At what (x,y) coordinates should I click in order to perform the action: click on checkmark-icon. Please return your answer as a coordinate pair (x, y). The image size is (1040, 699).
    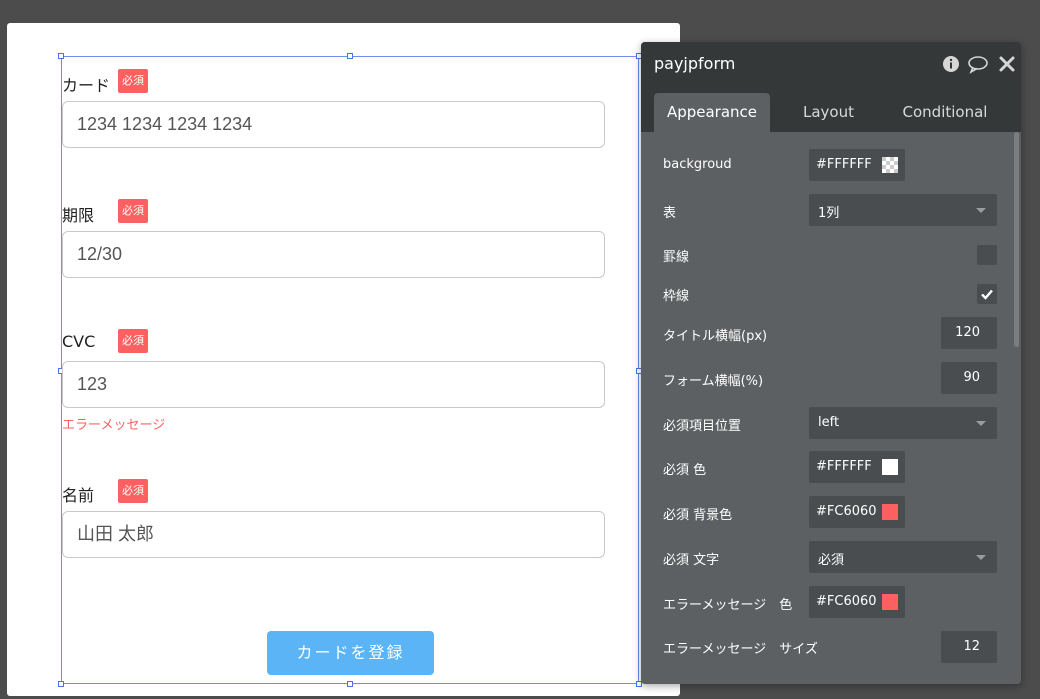
    Looking at the image, I should click on (987, 294).